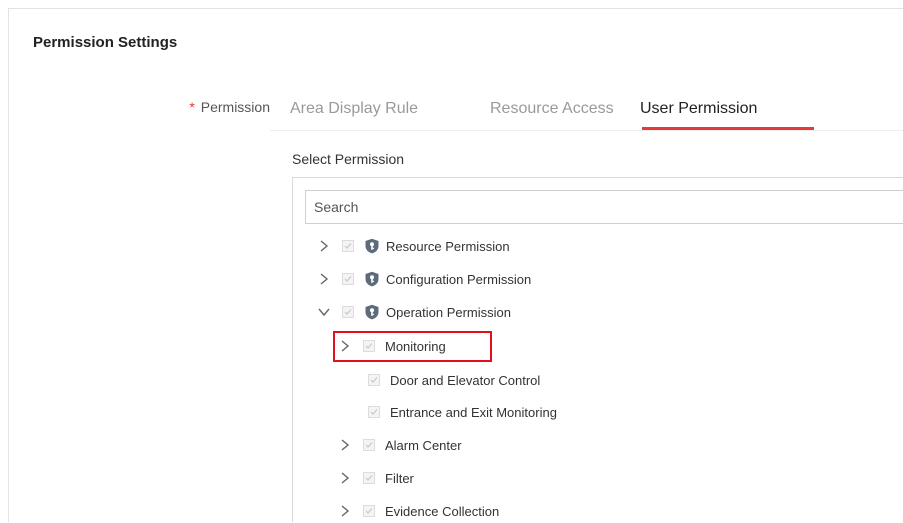  I want to click on tree-item-alarm-center: Alarm Center, so click(399, 445).